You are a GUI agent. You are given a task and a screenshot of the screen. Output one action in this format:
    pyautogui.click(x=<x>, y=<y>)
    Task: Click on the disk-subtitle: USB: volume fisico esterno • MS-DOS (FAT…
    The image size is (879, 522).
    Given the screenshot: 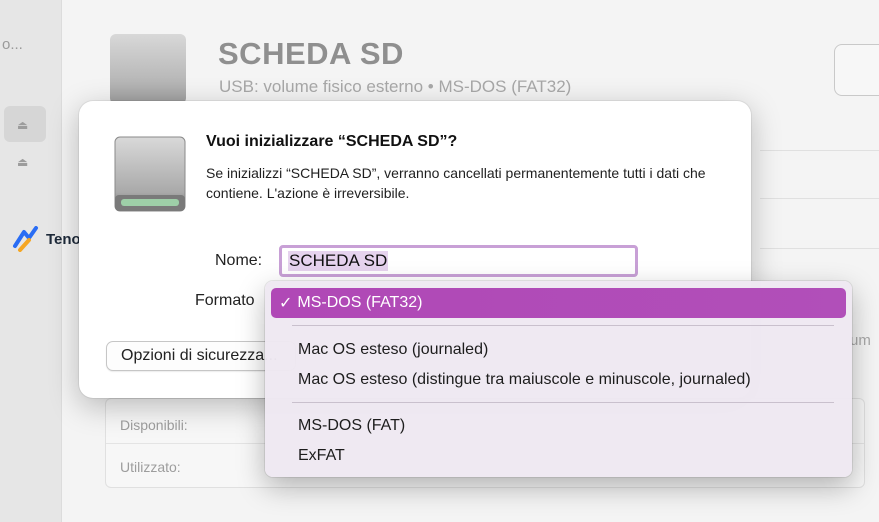 What is the action you would take?
    pyautogui.click(x=395, y=86)
    